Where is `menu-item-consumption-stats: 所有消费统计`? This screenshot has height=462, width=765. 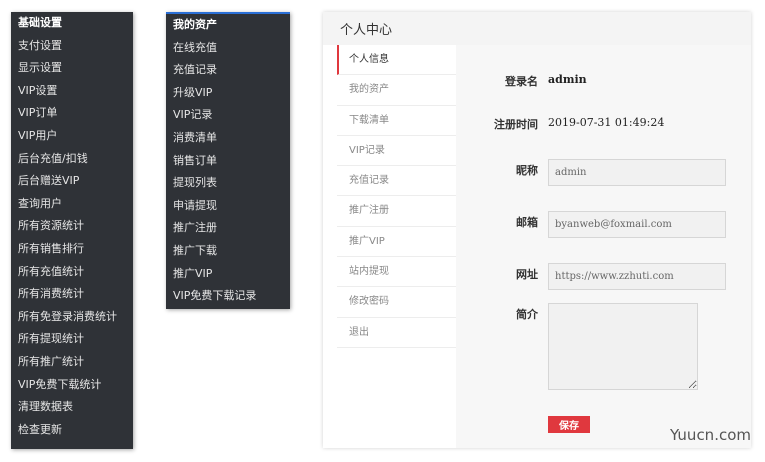
menu-item-consumption-stats: 所有消费统计 is located at coordinates (72, 294).